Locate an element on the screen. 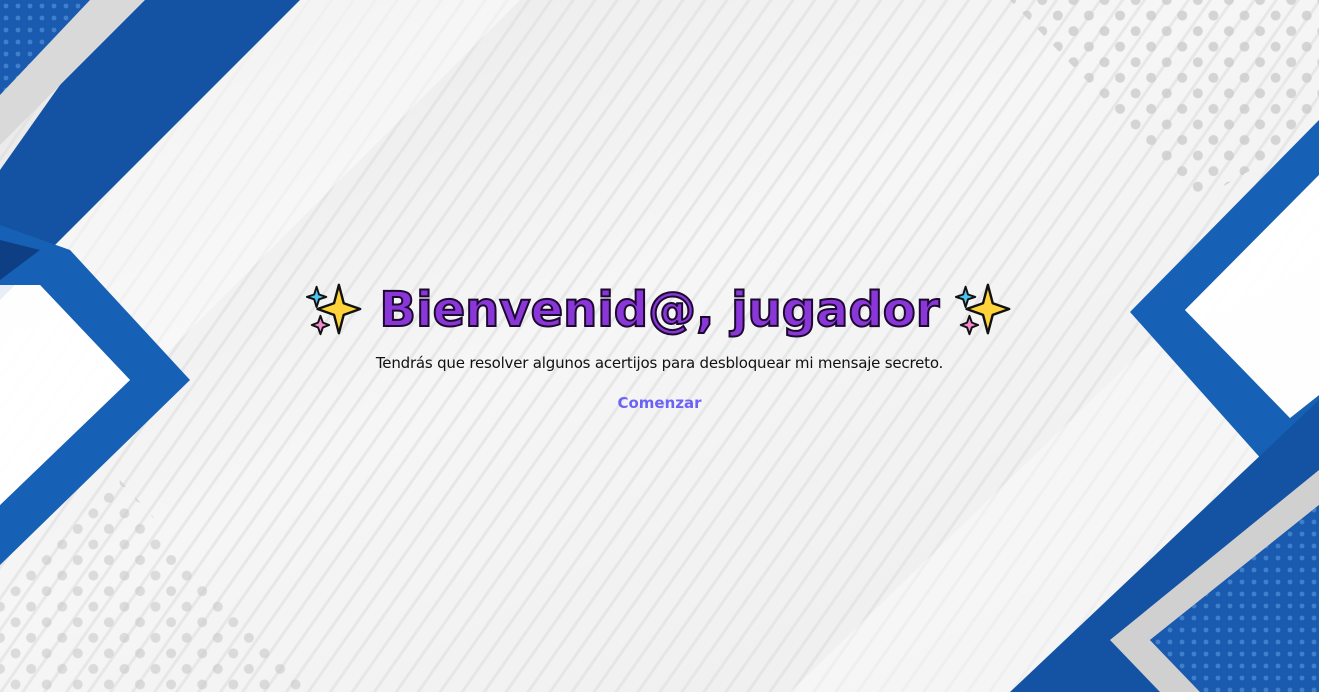 The width and height of the screenshot is (1319, 692). page-title: Bienvenid@, jugador is located at coordinates (660, 310).